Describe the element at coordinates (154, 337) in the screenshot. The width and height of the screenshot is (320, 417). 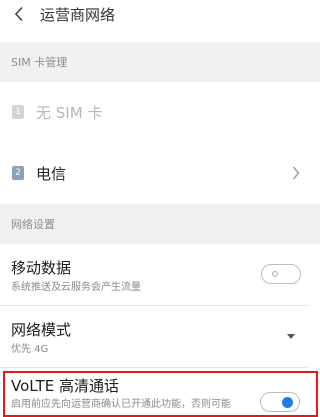
I see `network-mode-row: 网络模式 优先 4G` at that location.